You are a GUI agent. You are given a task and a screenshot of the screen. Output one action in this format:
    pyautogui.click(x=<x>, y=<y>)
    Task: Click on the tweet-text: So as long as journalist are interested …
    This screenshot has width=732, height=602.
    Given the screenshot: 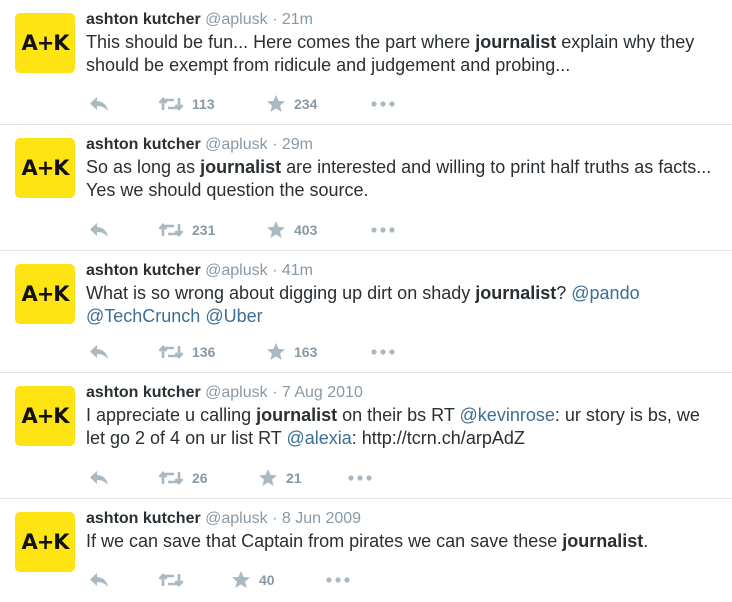 What is the action you would take?
    pyautogui.click(x=399, y=178)
    